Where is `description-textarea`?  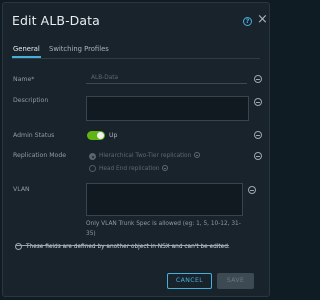 description-textarea is located at coordinates (167, 108).